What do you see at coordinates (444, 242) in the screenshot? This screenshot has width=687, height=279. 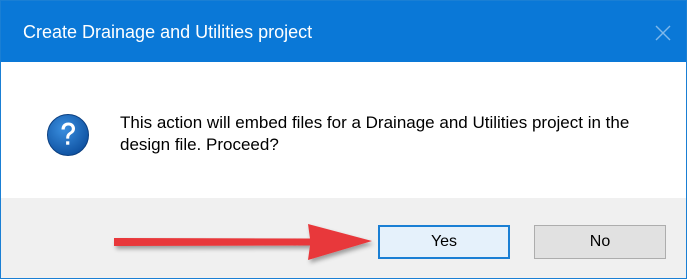 I see `yes-button: Yes` at bounding box center [444, 242].